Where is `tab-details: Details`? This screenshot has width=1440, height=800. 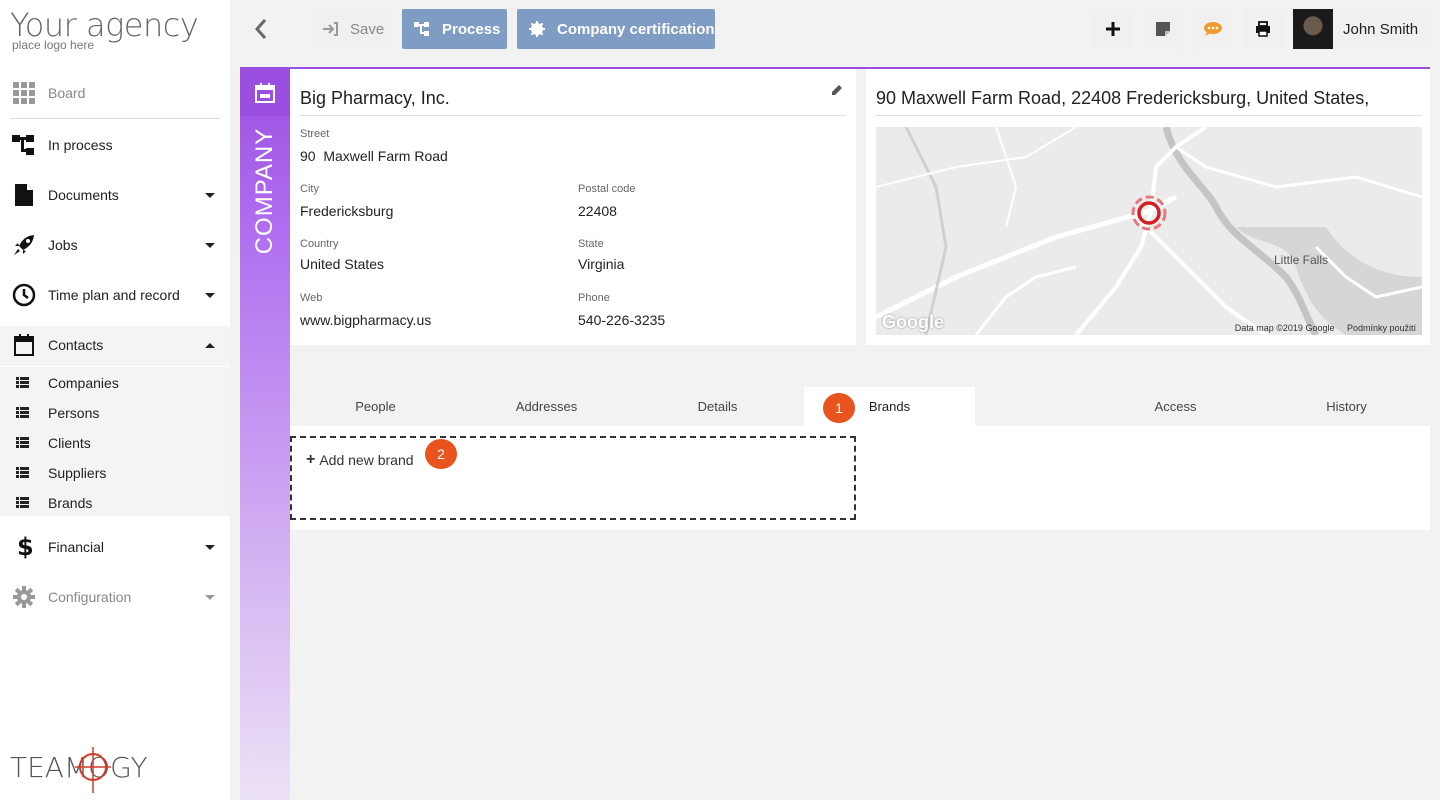
tab-details: Details is located at coordinates (717, 406).